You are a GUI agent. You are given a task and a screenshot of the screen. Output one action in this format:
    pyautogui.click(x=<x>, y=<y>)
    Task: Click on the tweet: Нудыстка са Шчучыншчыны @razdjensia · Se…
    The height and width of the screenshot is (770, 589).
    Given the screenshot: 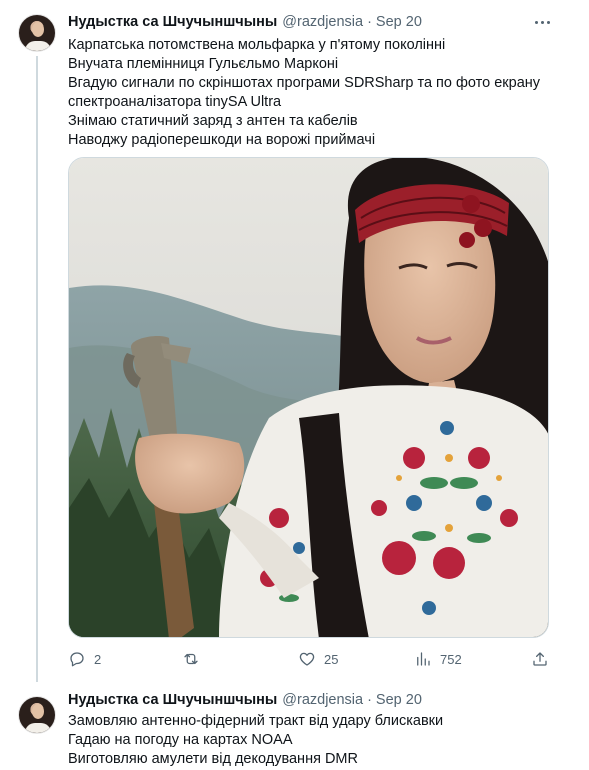 What is the action you would take?
    pyautogui.click(x=294, y=725)
    